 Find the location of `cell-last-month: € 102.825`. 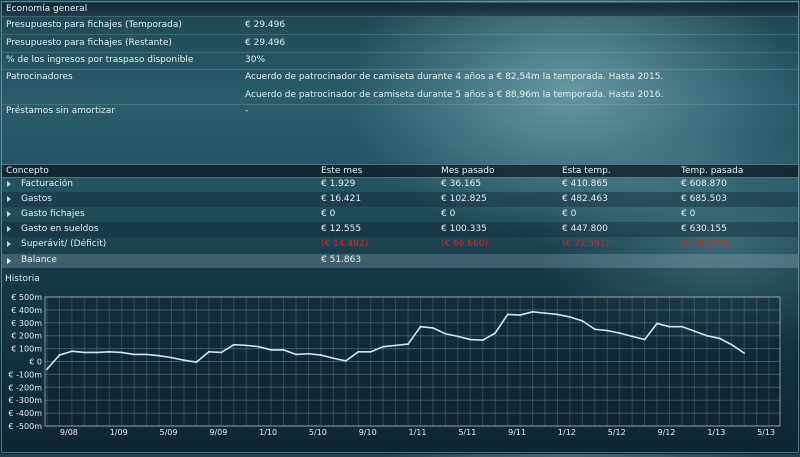

cell-last-month: € 102.825 is located at coordinates (464, 199).